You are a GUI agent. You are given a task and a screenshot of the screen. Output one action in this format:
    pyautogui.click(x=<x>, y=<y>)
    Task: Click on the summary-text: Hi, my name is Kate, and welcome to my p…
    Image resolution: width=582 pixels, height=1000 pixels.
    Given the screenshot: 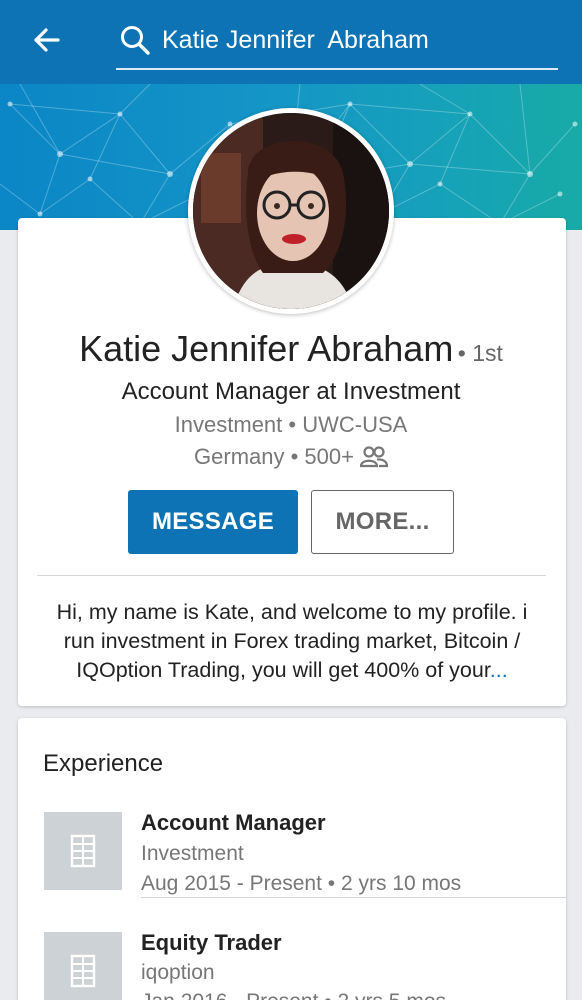 What is the action you would take?
    pyautogui.click(x=292, y=641)
    